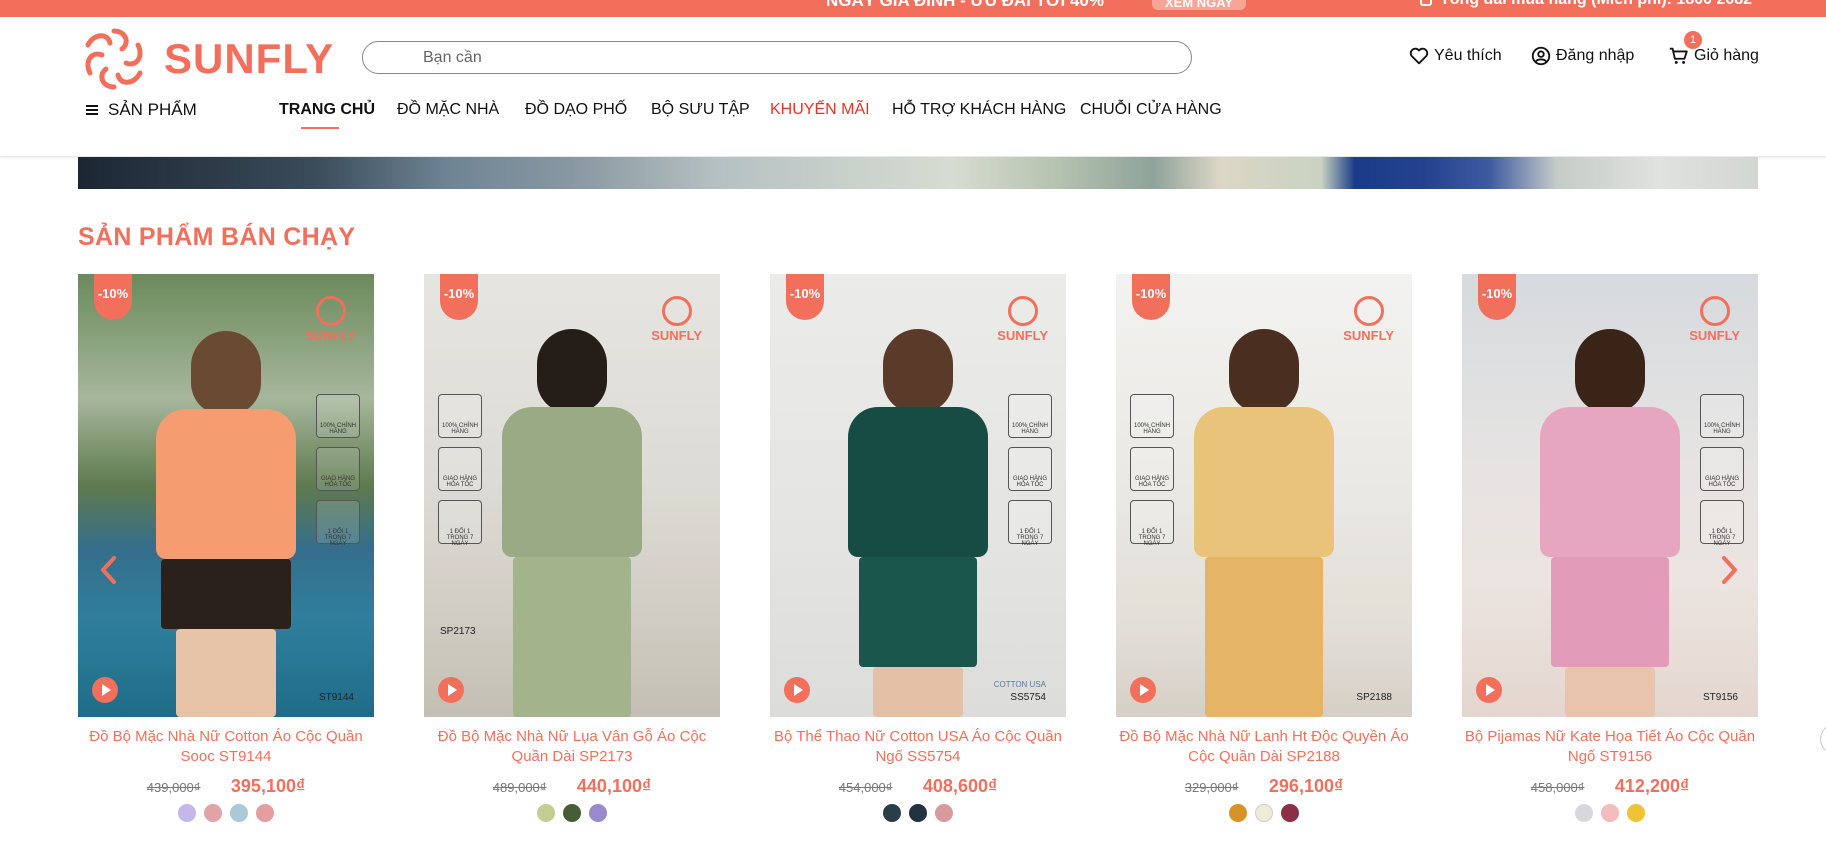  What do you see at coordinates (114, 59) in the screenshot?
I see `sunfly-logo-icon` at bounding box center [114, 59].